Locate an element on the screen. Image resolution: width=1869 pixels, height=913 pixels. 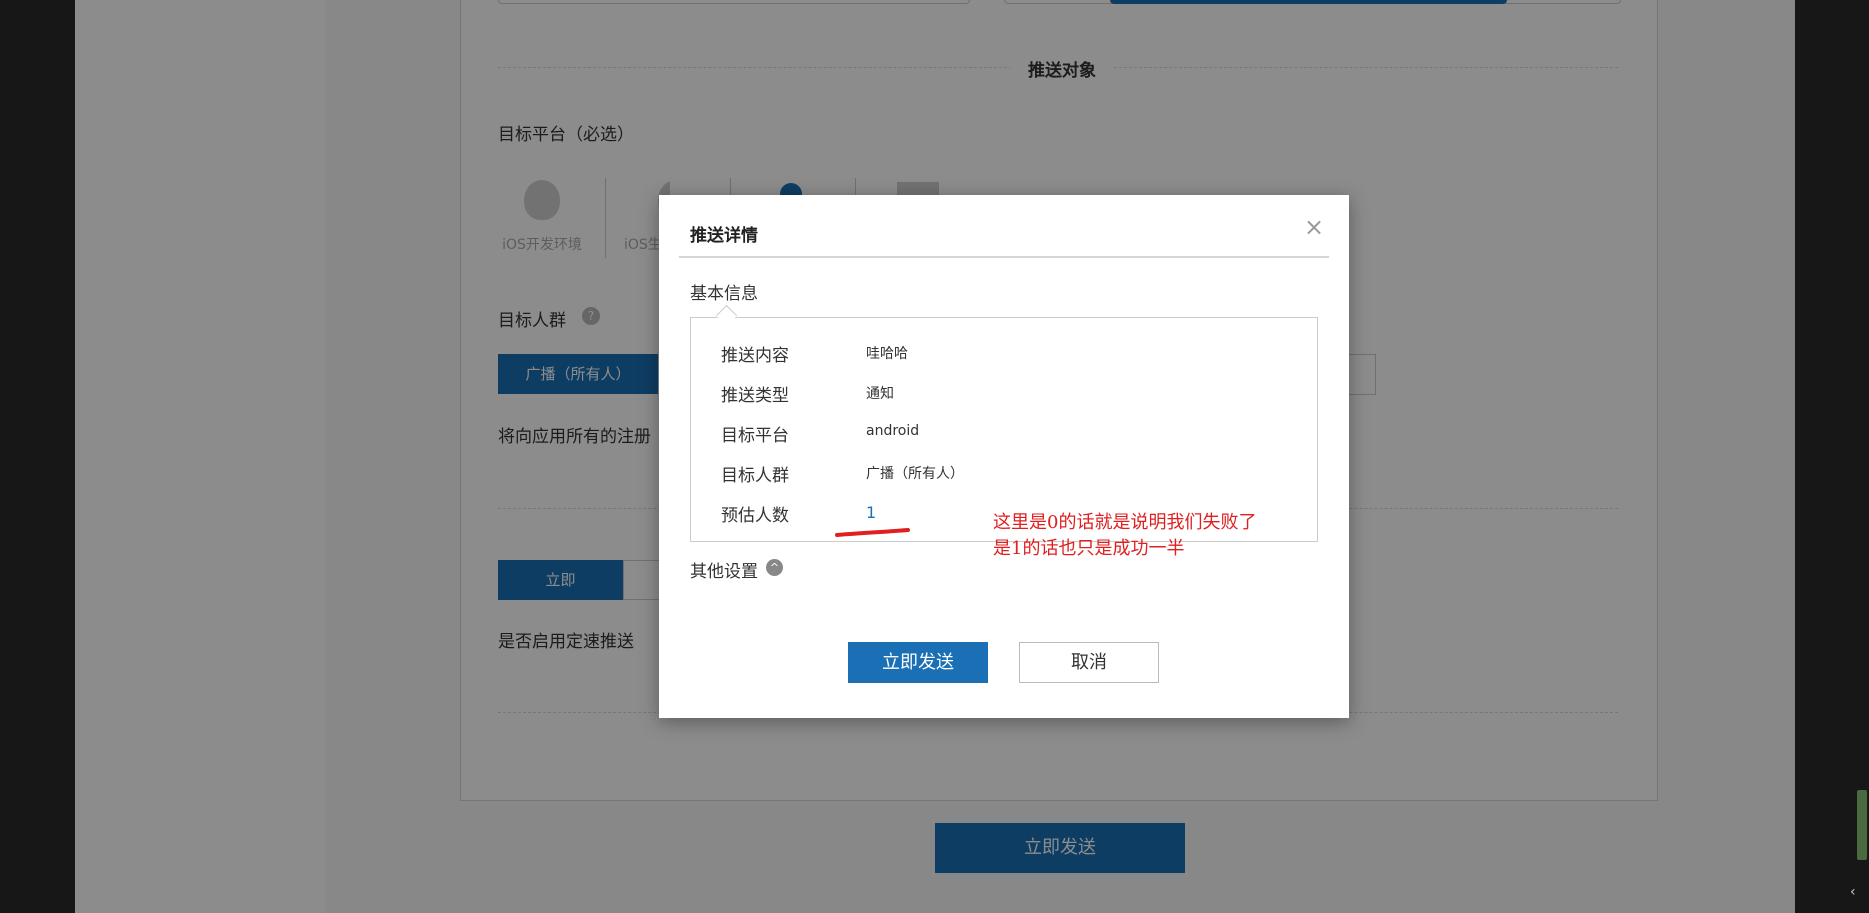
info-value: 哇哈哈 is located at coordinates (887, 354).